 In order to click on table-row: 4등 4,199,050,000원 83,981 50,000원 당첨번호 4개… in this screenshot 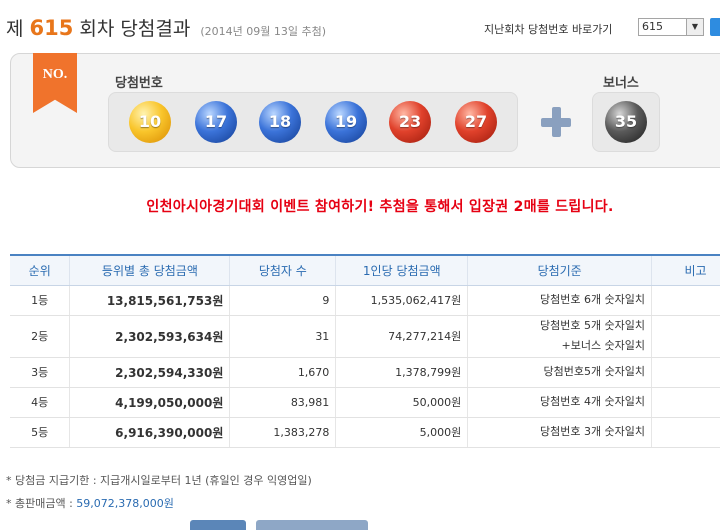, I will do `click(365, 402)`.